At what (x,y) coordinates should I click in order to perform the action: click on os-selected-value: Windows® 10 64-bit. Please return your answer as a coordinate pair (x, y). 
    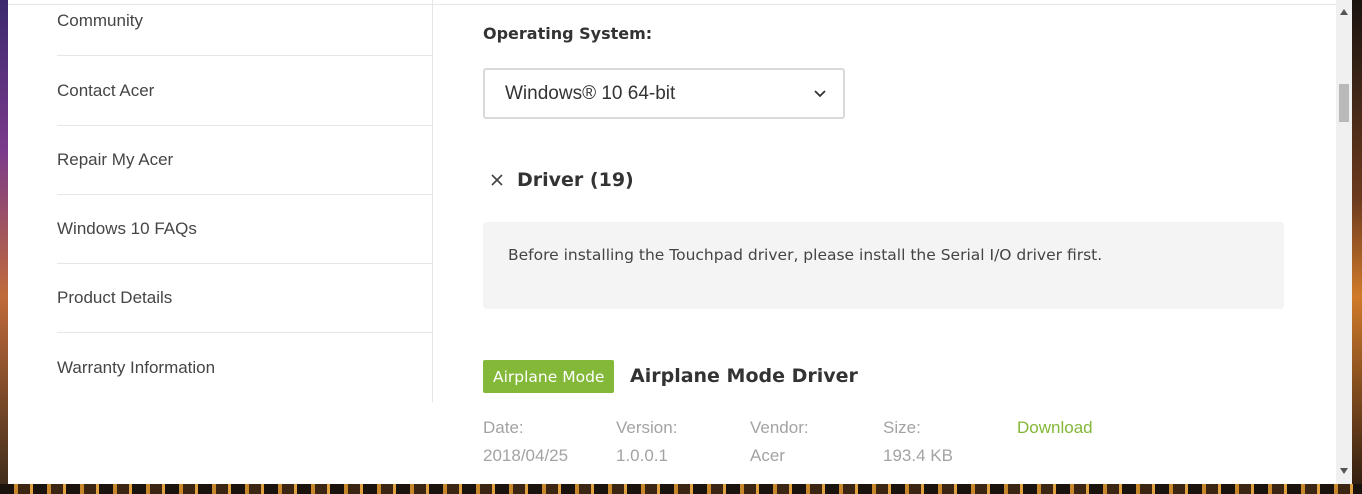
    Looking at the image, I should click on (590, 93).